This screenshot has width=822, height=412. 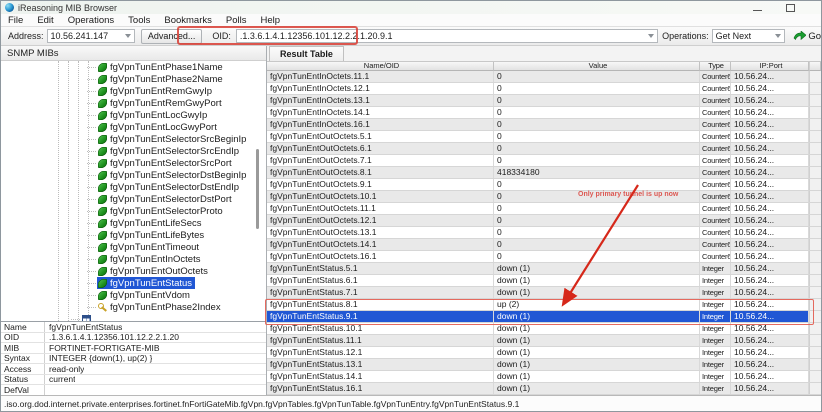 I want to click on menu-item: Polls, so click(x=236, y=20).